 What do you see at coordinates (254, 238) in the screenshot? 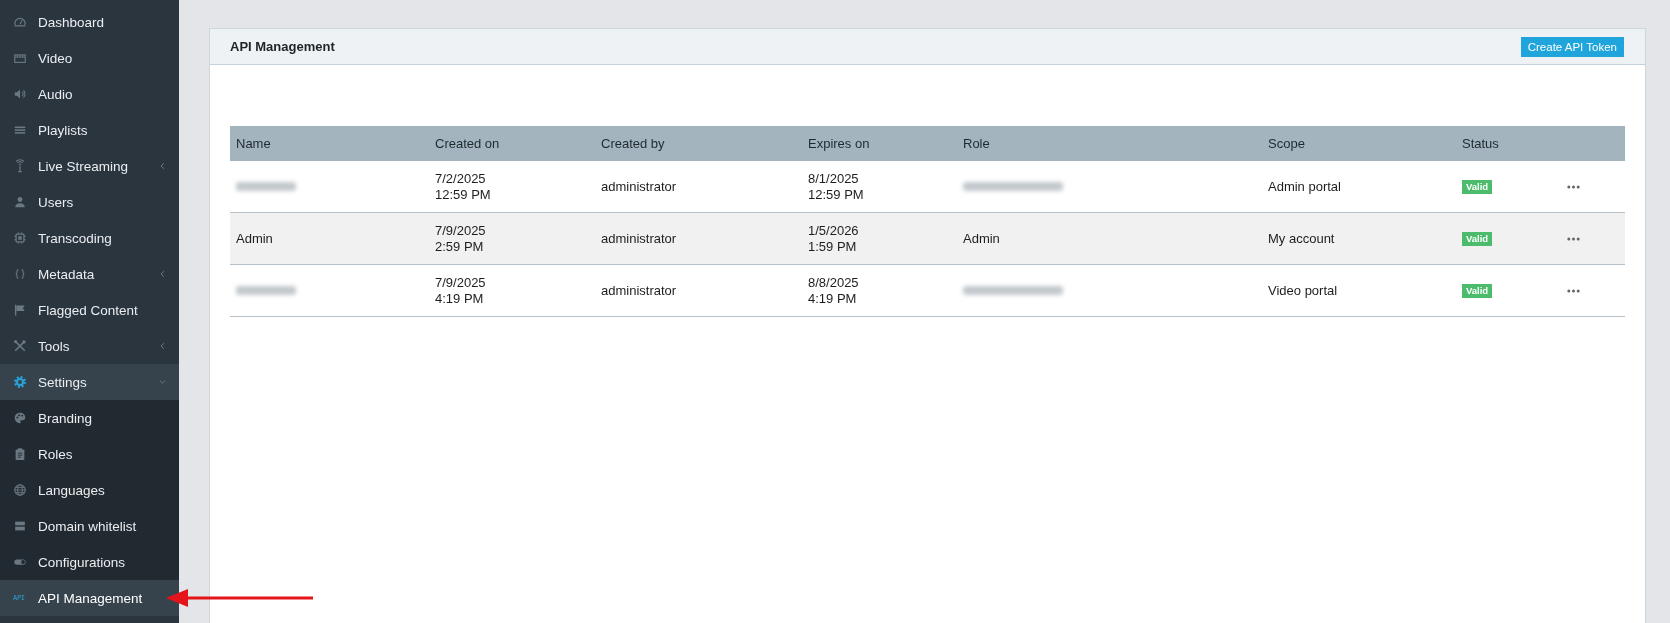
I see `token-name: Admin` at bounding box center [254, 238].